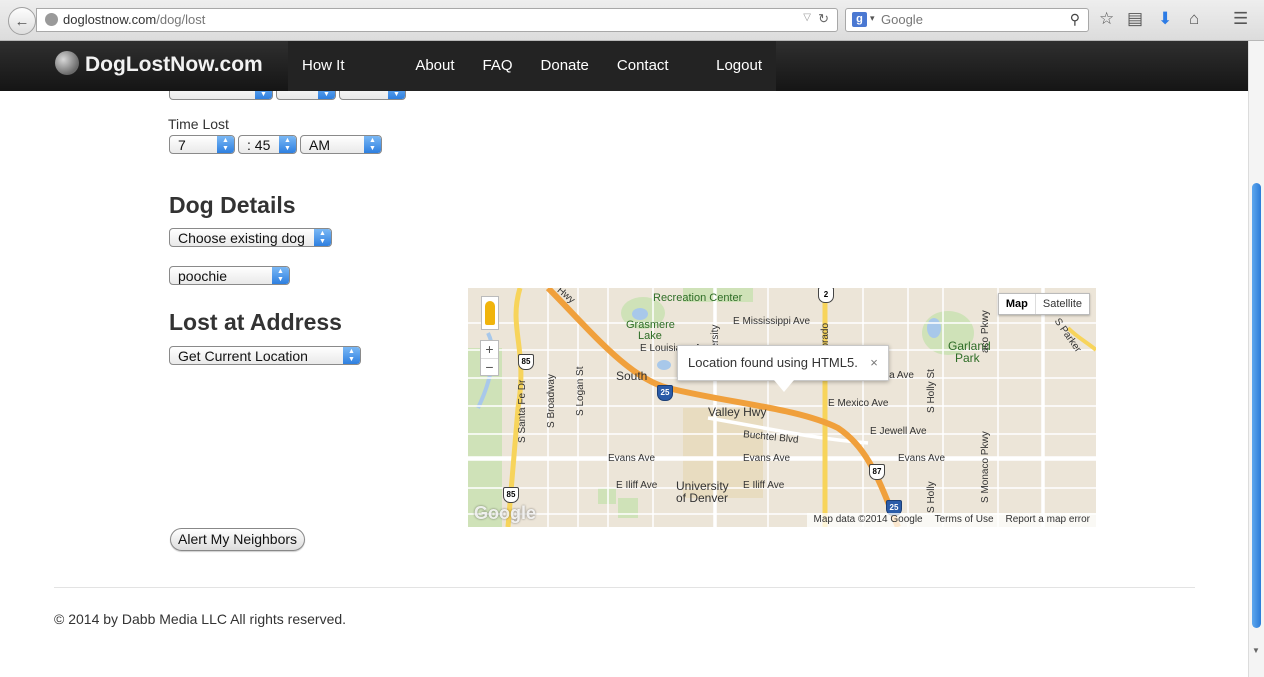  What do you see at coordinates (650, 336) in the screenshot?
I see `map-label-lake: Lake` at bounding box center [650, 336].